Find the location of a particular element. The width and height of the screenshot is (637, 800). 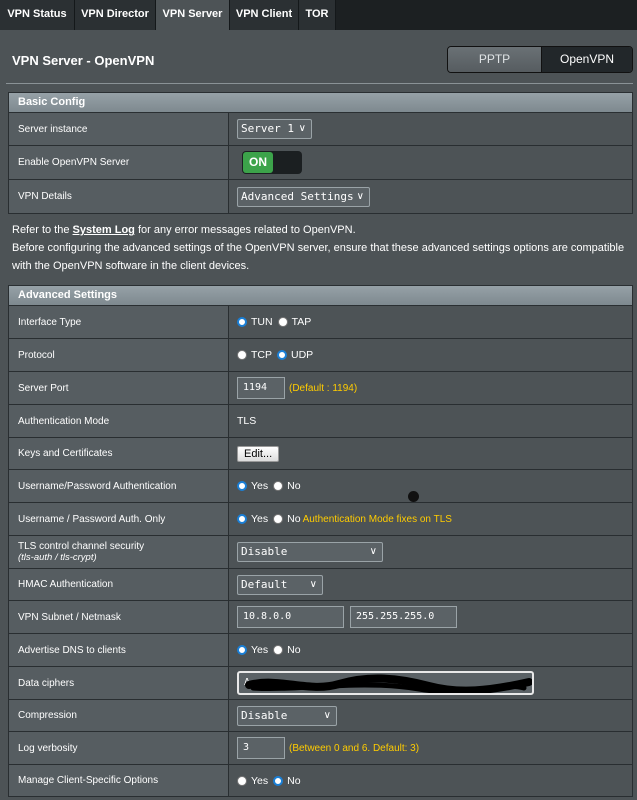

radio-tap: TAP is located at coordinates (294, 322).